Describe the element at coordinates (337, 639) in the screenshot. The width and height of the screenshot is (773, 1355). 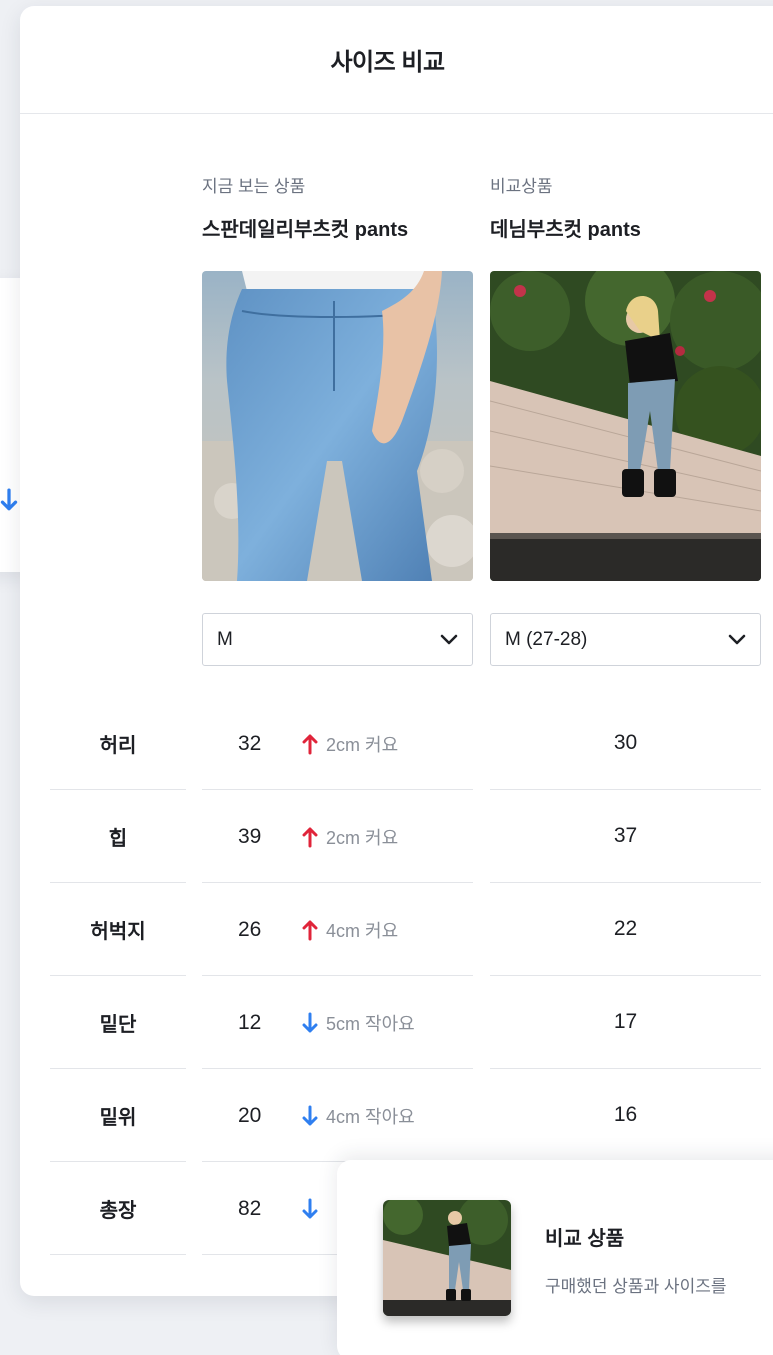
I see `current-size-select: M` at that location.